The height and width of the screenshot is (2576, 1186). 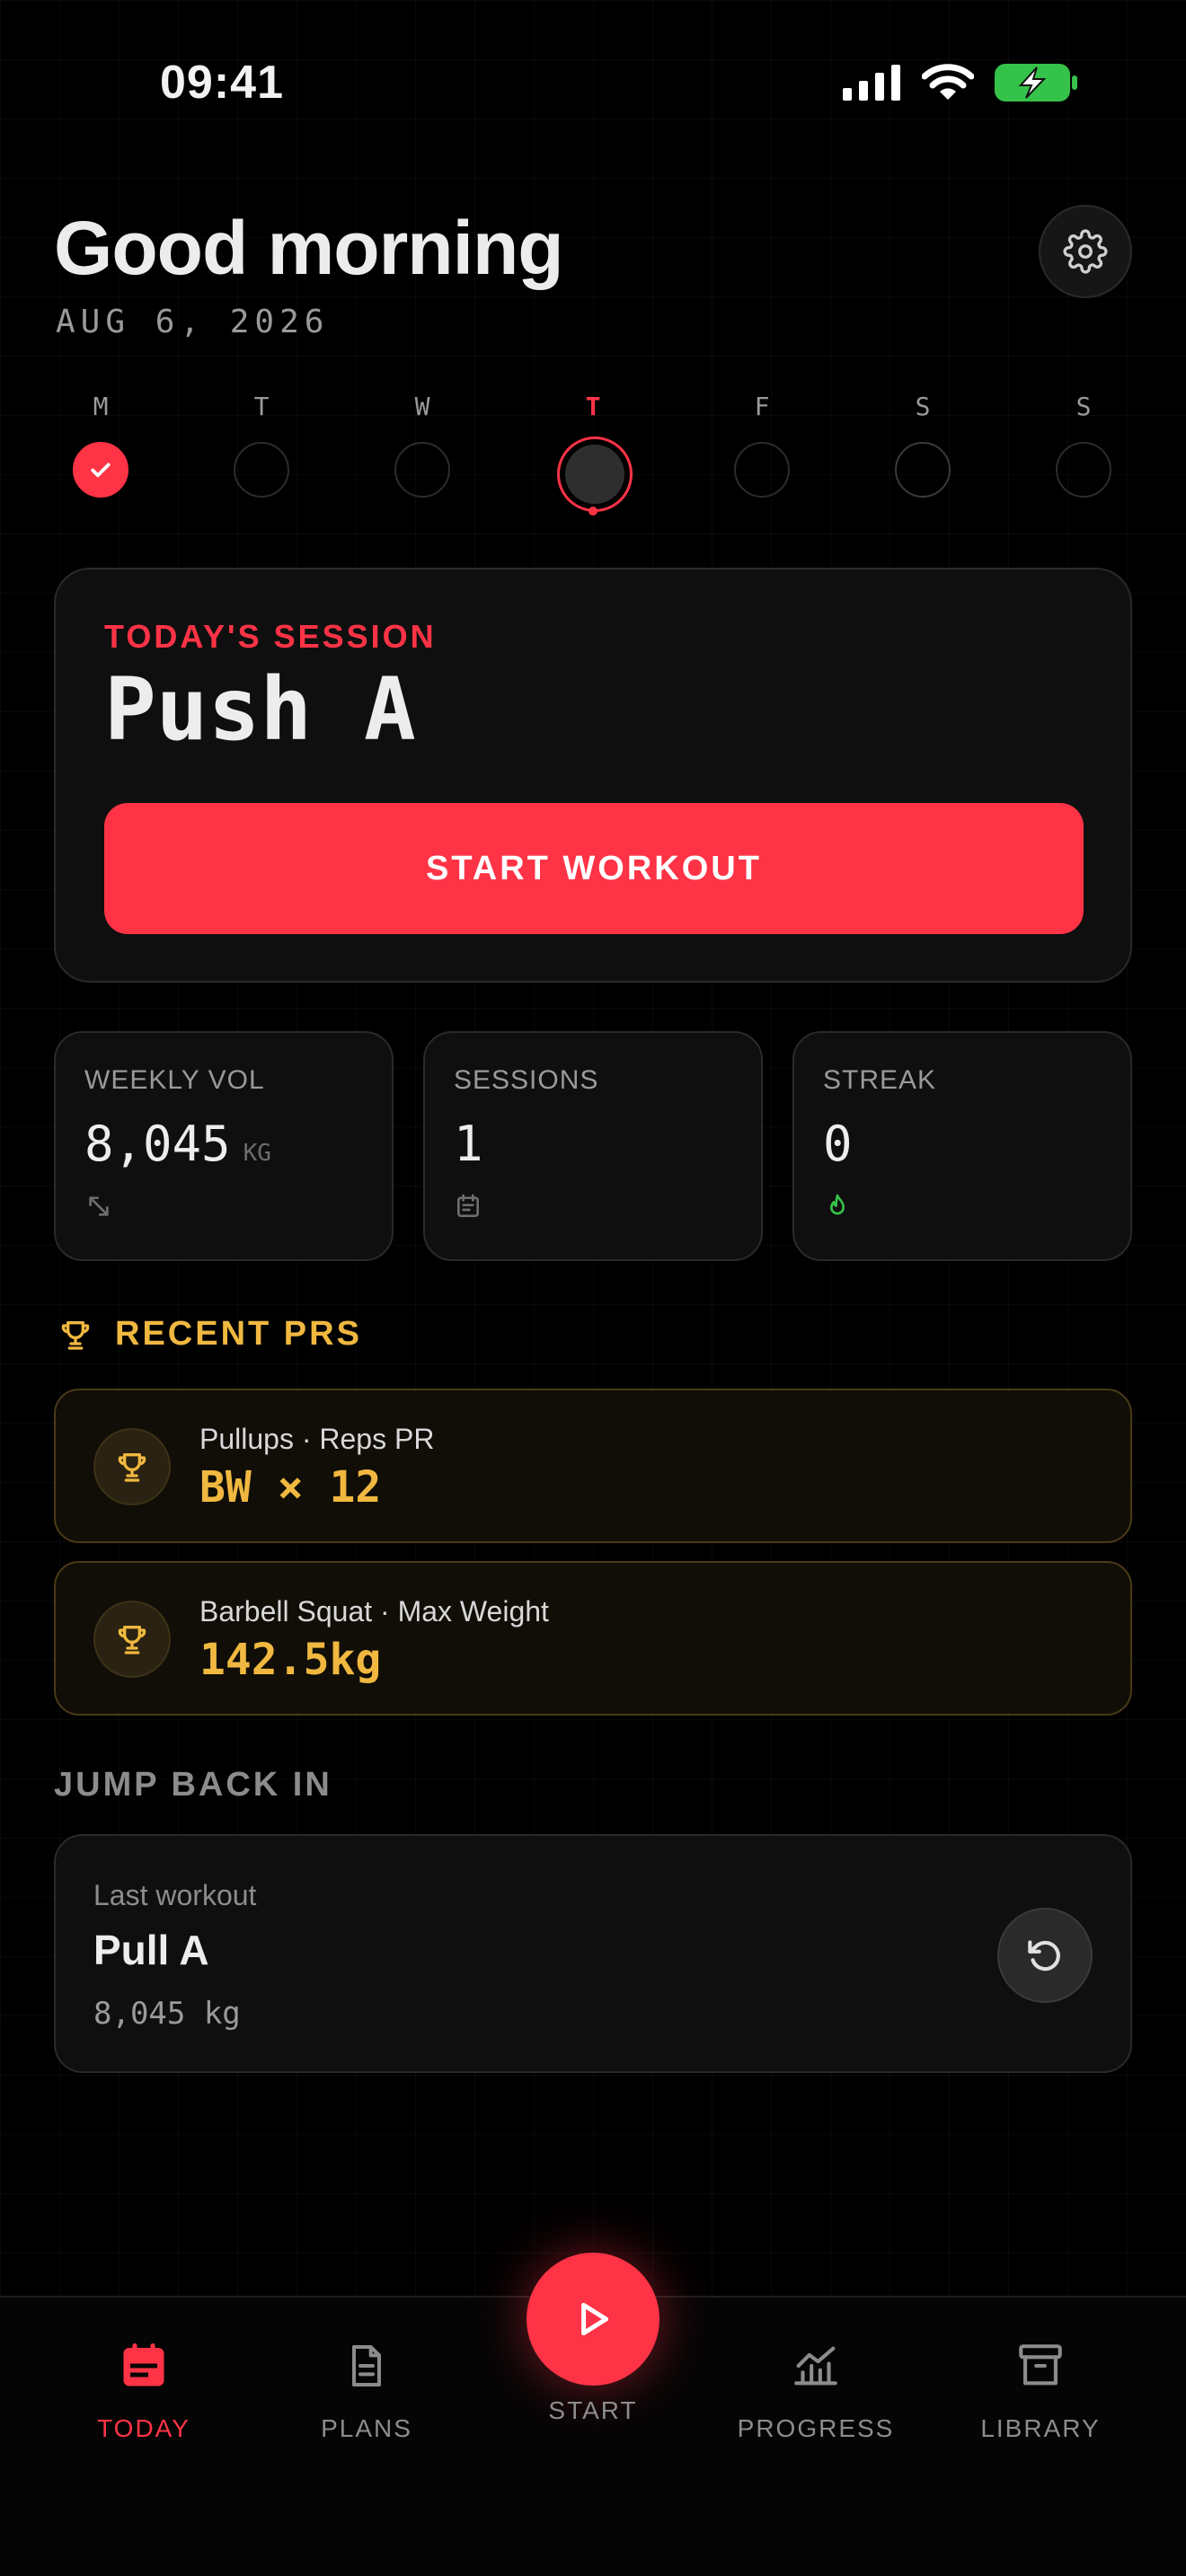 What do you see at coordinates (1040, 2366) in the screenshot?
I see `archive-icon` at bounding box center [1040, 2366].